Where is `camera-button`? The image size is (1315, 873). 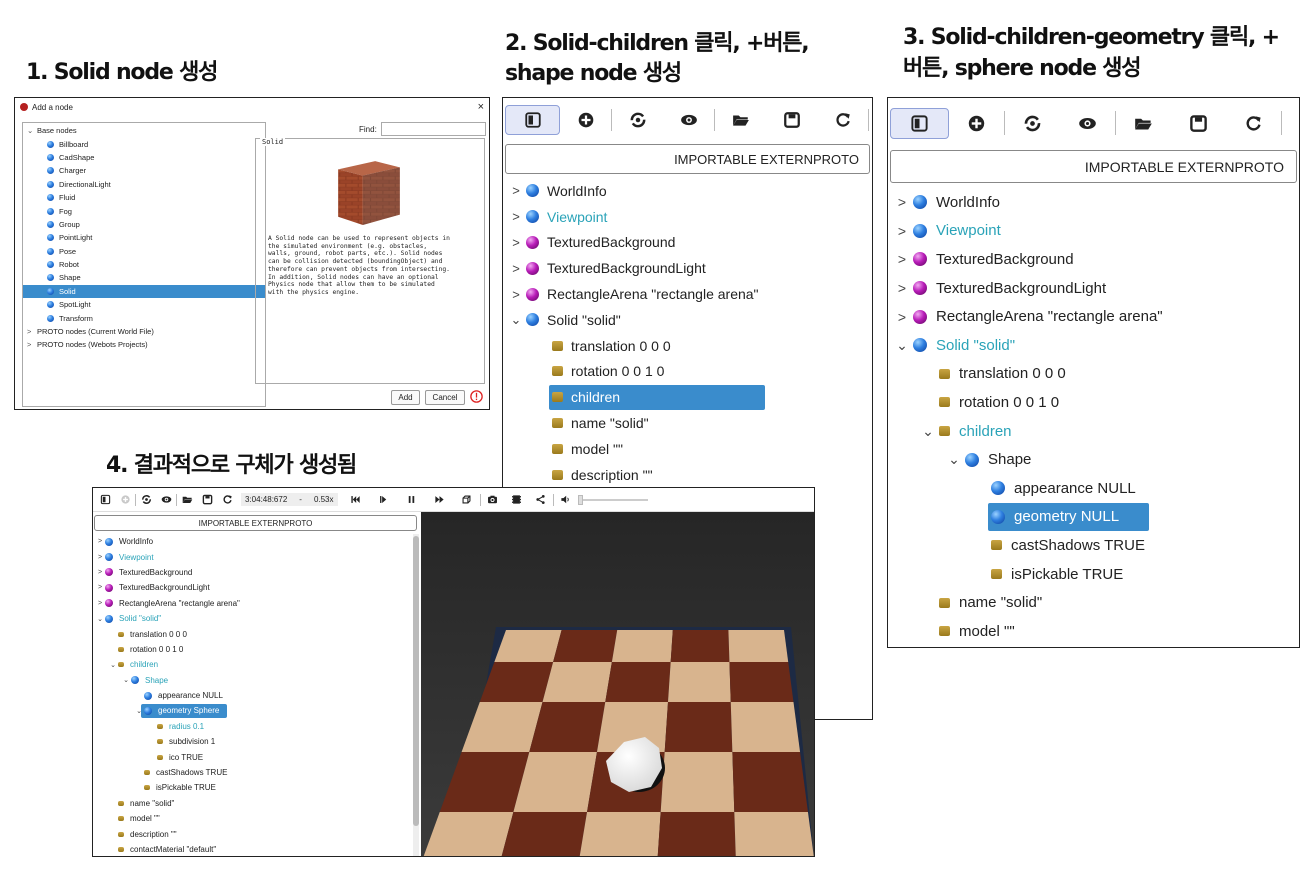 camera-button is located at coordinates (493, 499).